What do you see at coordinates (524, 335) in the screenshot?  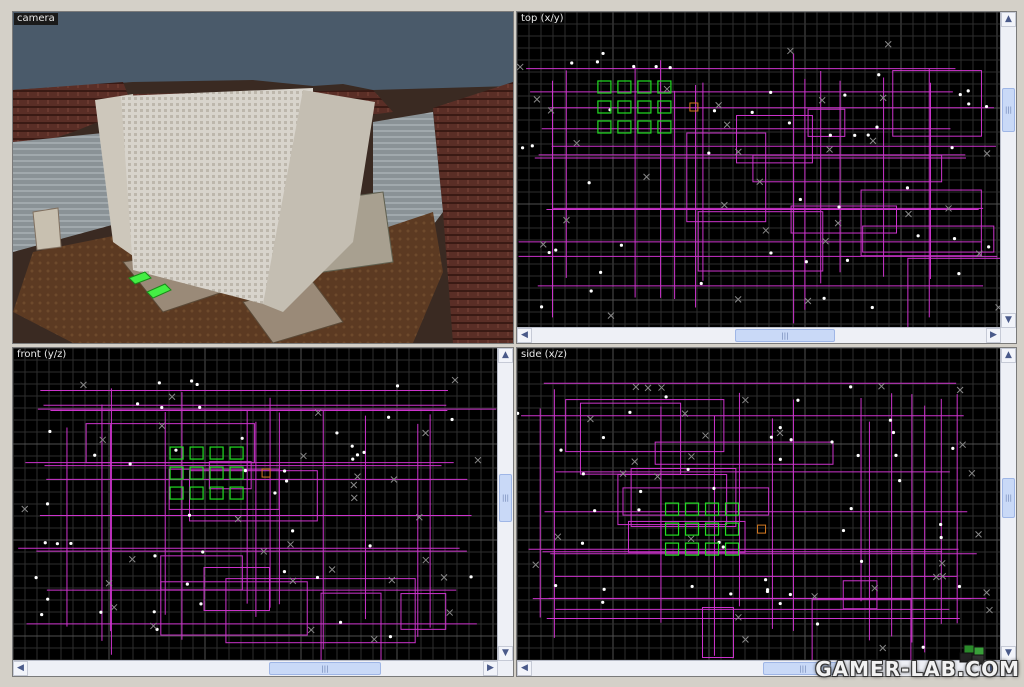 I see `top-scroll-left-button: ◀` at bounding box center [524, 335].